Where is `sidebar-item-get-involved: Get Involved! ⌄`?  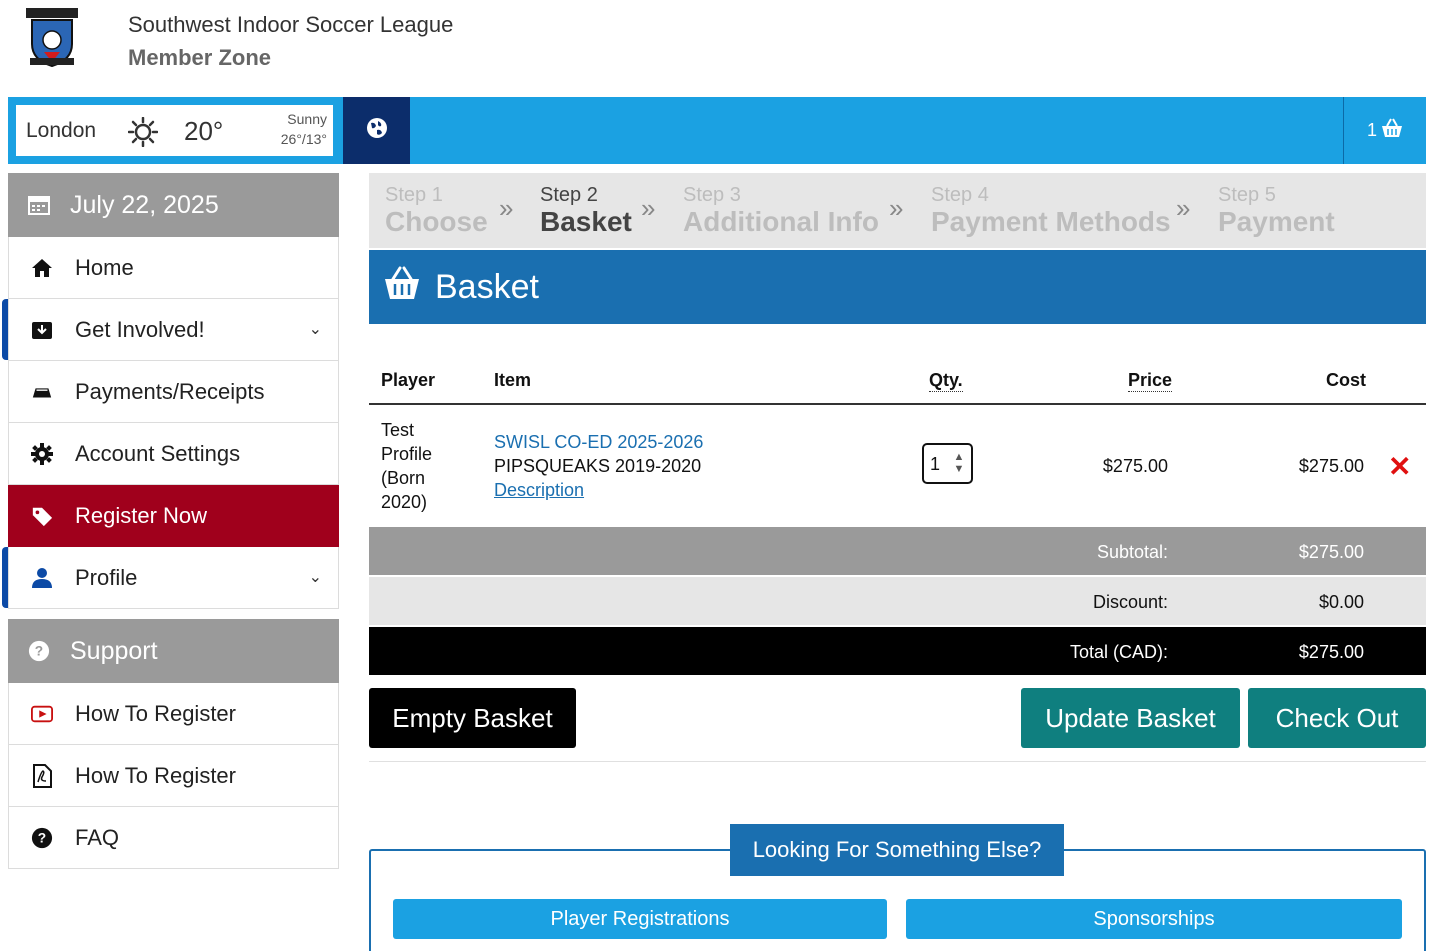 sidebar-item-get-involved: Get Involved! ⌄ is located at coordinates (170, 330).